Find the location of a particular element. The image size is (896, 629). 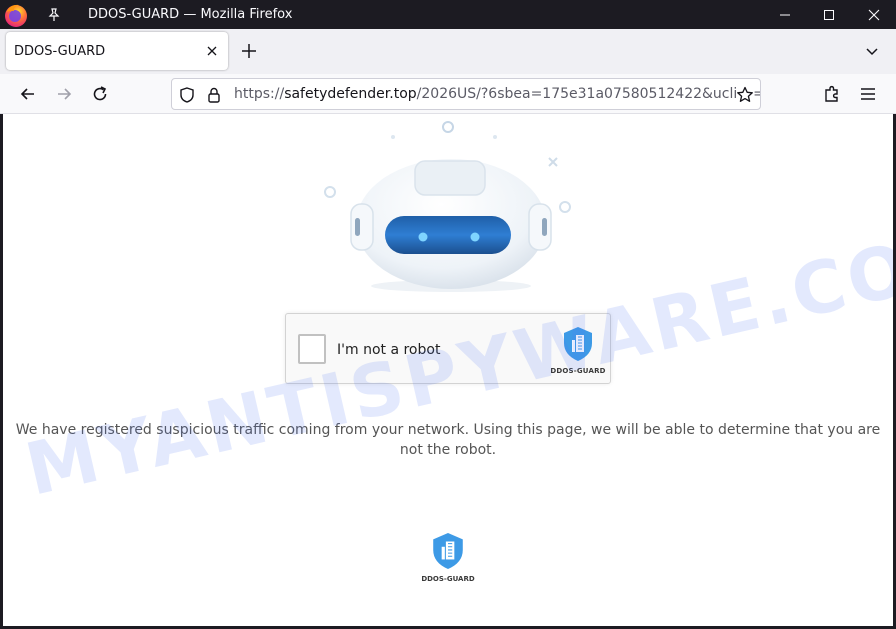

chevron-down-icon is located at coordinates (872, 51).